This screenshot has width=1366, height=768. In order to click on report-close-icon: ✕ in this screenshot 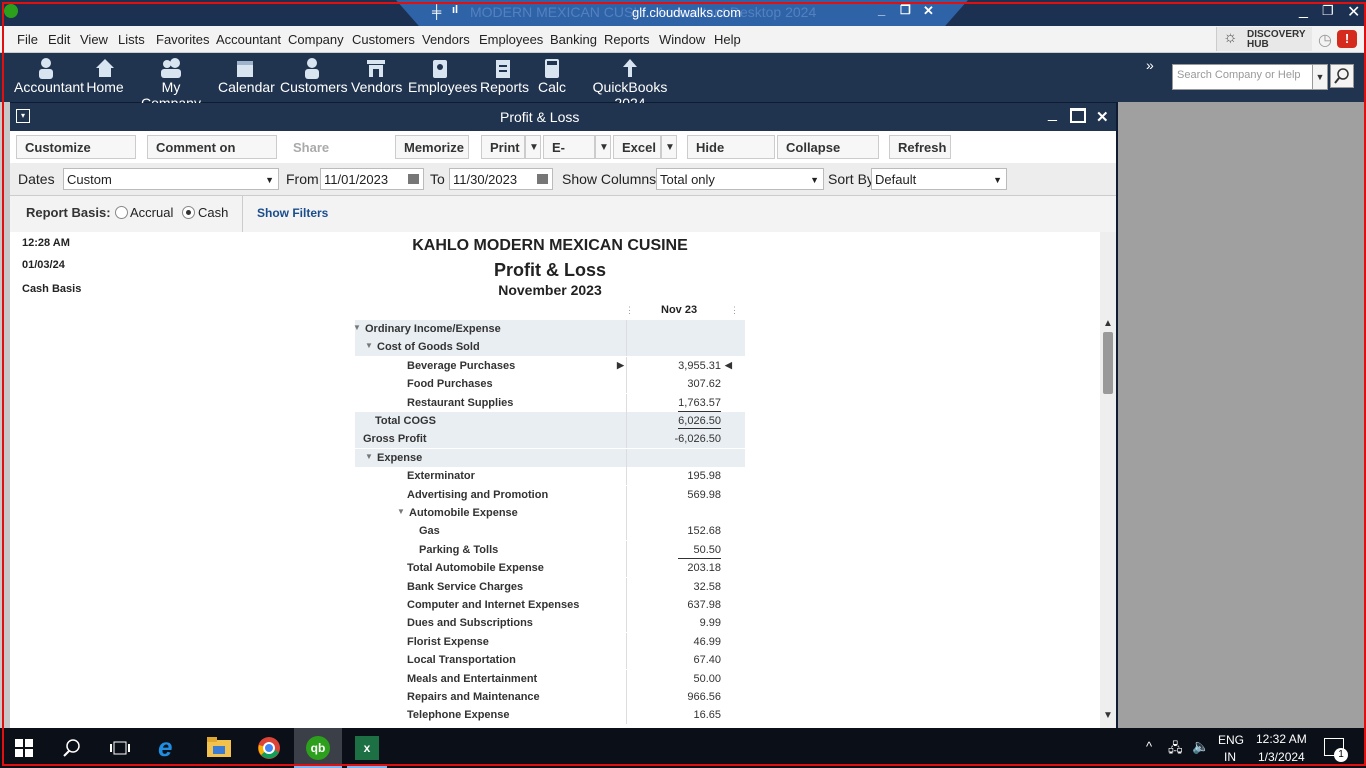, I will do `click(1102, 117)`.